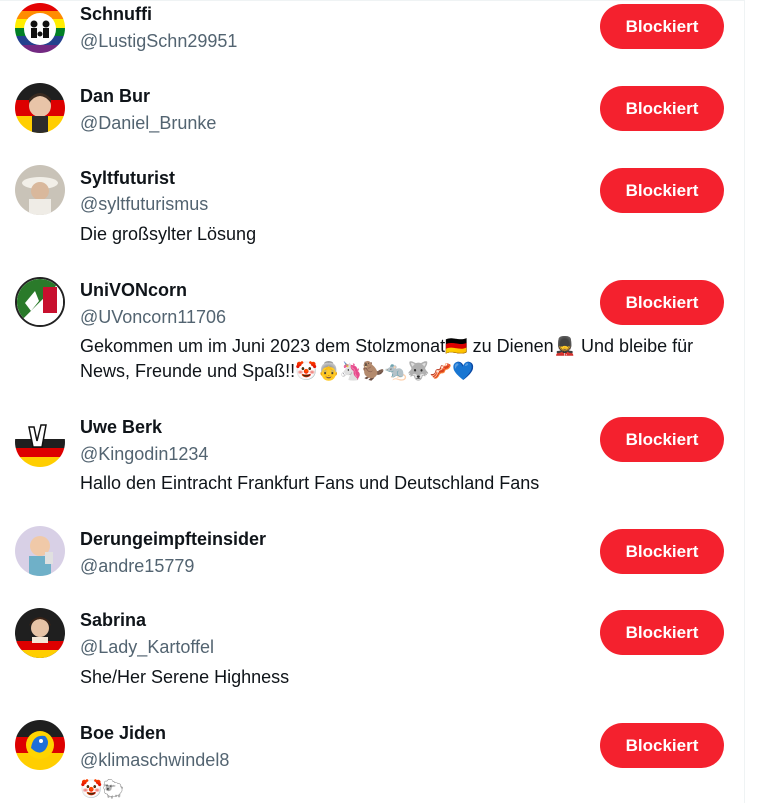 The image size is (767, 803). Describe the element at coordinates (127, 178) in the screenshot. I see `account-name: Syltfuturist` at that location.